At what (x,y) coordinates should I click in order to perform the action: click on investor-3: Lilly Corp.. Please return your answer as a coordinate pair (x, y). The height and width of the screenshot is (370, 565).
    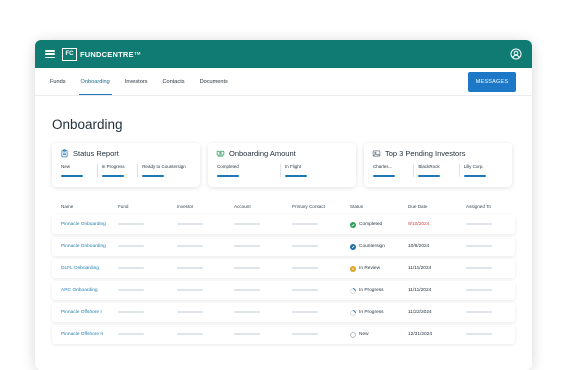
    Looking at the image, I should click on (481, 170).